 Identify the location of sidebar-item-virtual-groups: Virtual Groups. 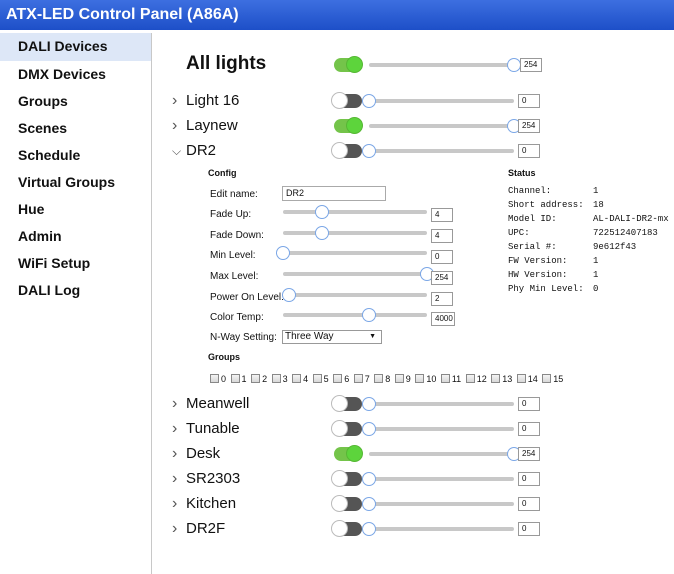
(75, 182).